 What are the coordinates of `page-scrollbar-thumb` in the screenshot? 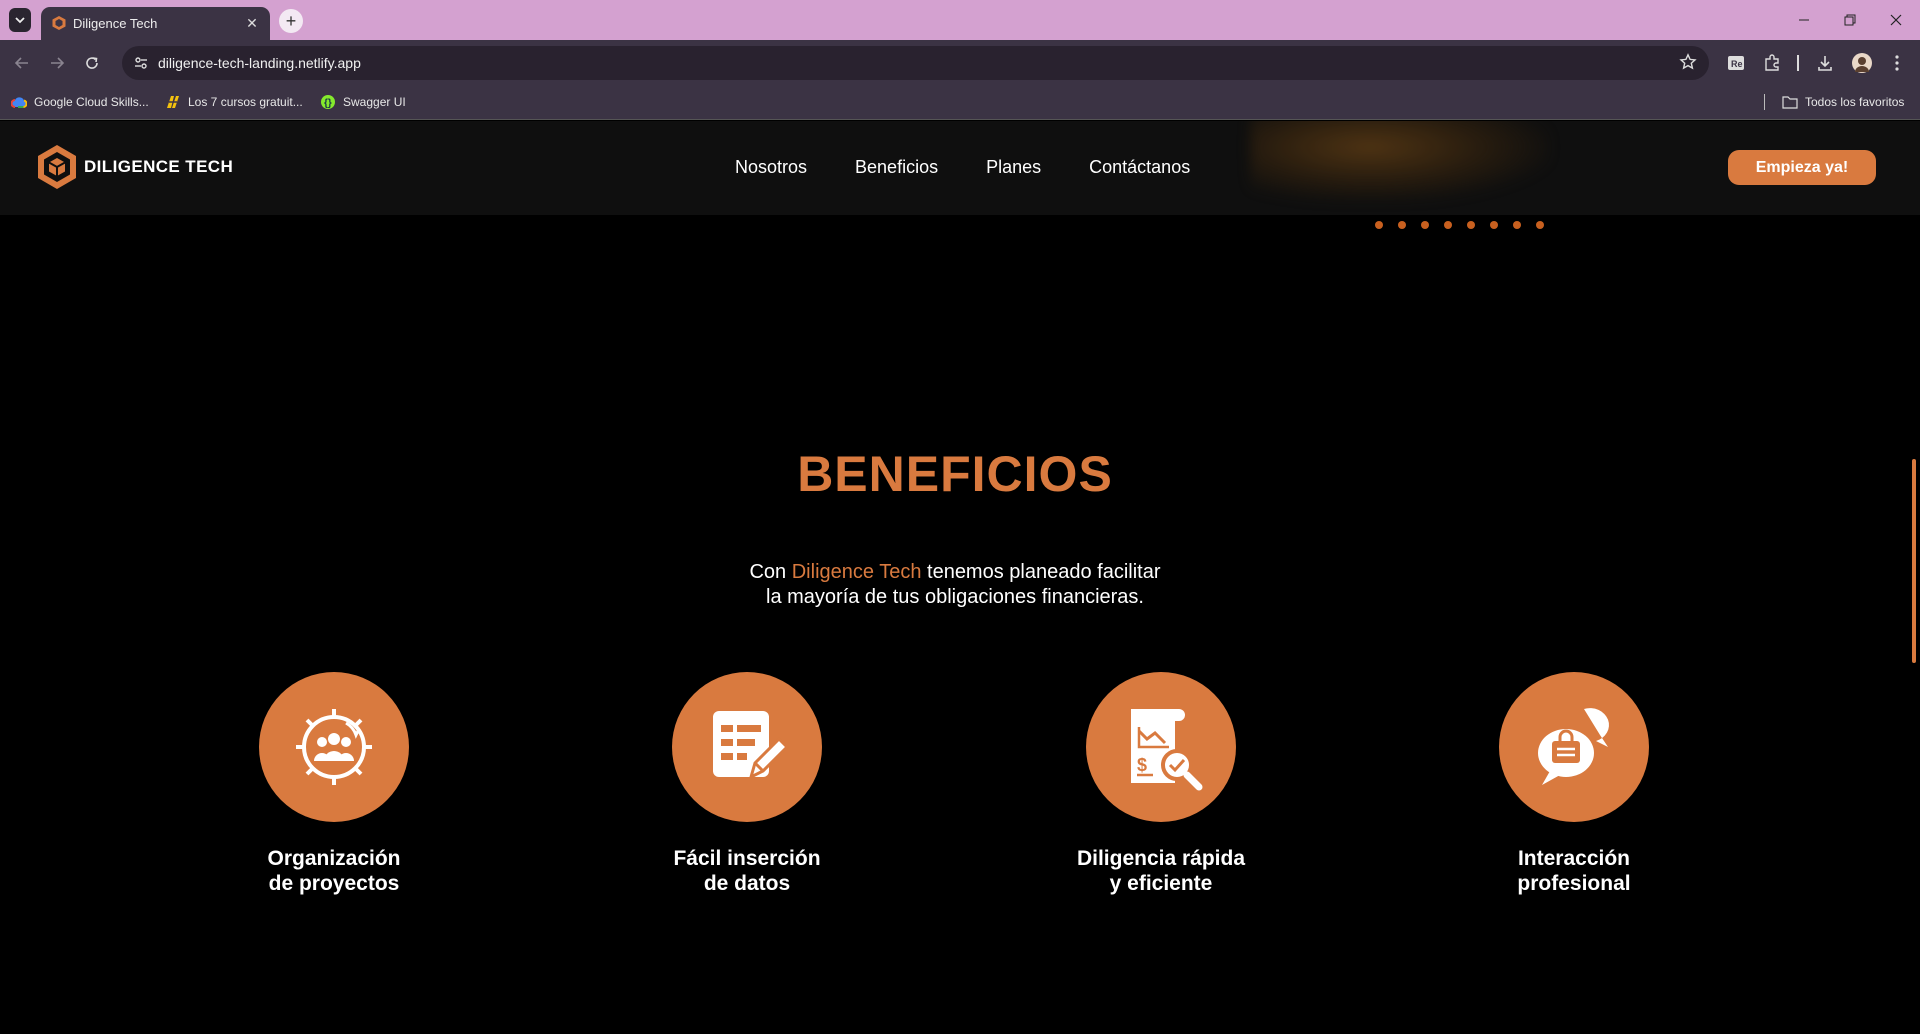 It's located at (1914, 561).